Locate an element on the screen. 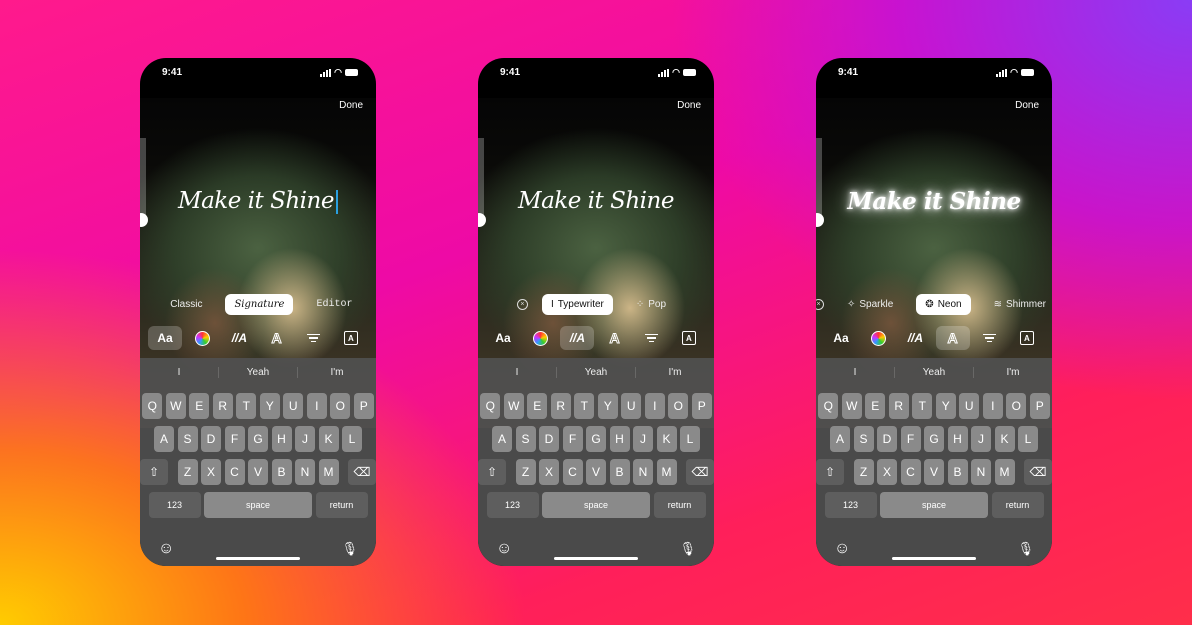 This screenshot has width=1192, height=625. style-option-typewriter: I Typewriter is located at coordinates (577, 304).